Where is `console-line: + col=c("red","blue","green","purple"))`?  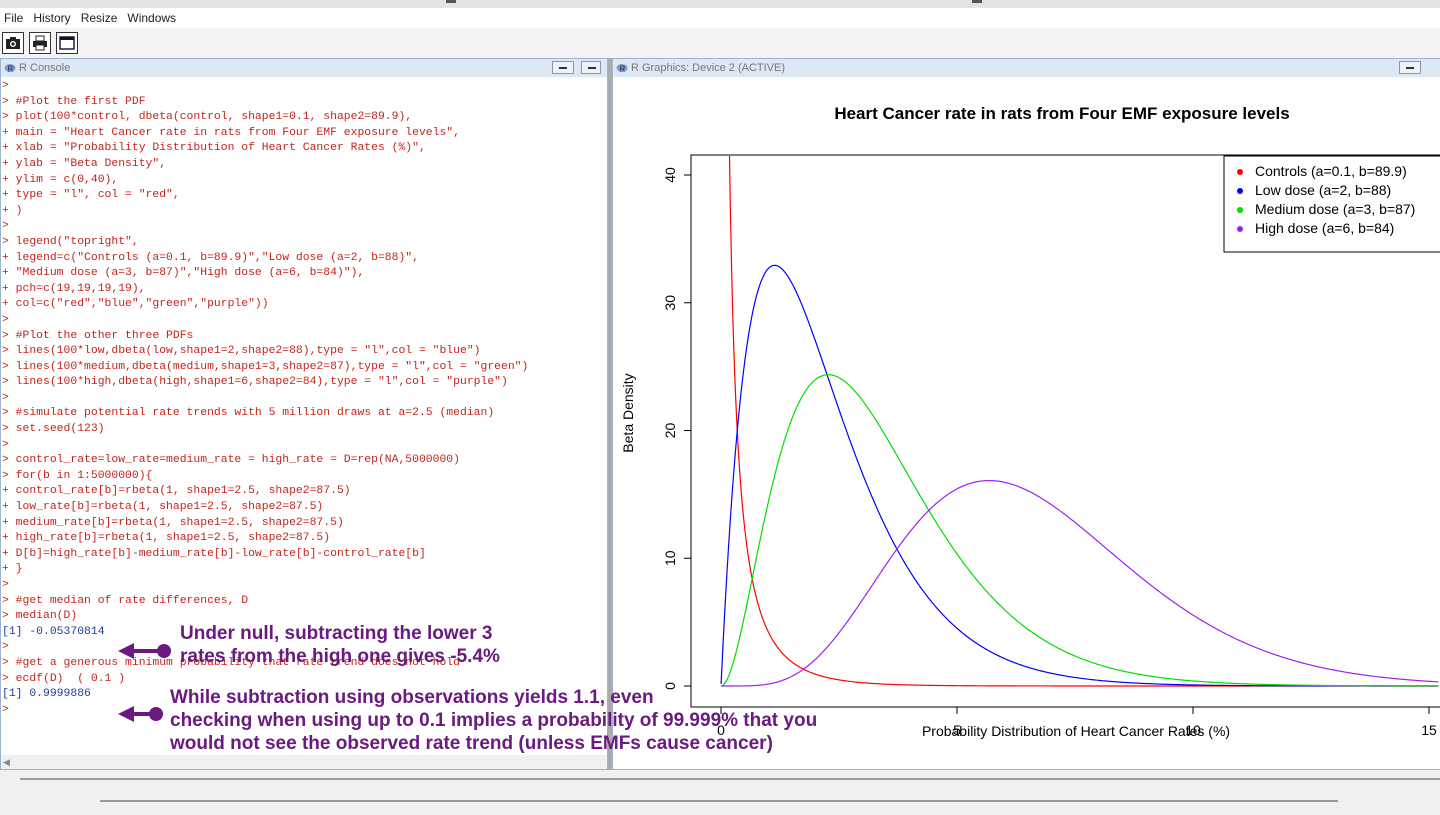
console-line: + col=c("red","blue","green","purple")) is located at coordinates (135, 304).